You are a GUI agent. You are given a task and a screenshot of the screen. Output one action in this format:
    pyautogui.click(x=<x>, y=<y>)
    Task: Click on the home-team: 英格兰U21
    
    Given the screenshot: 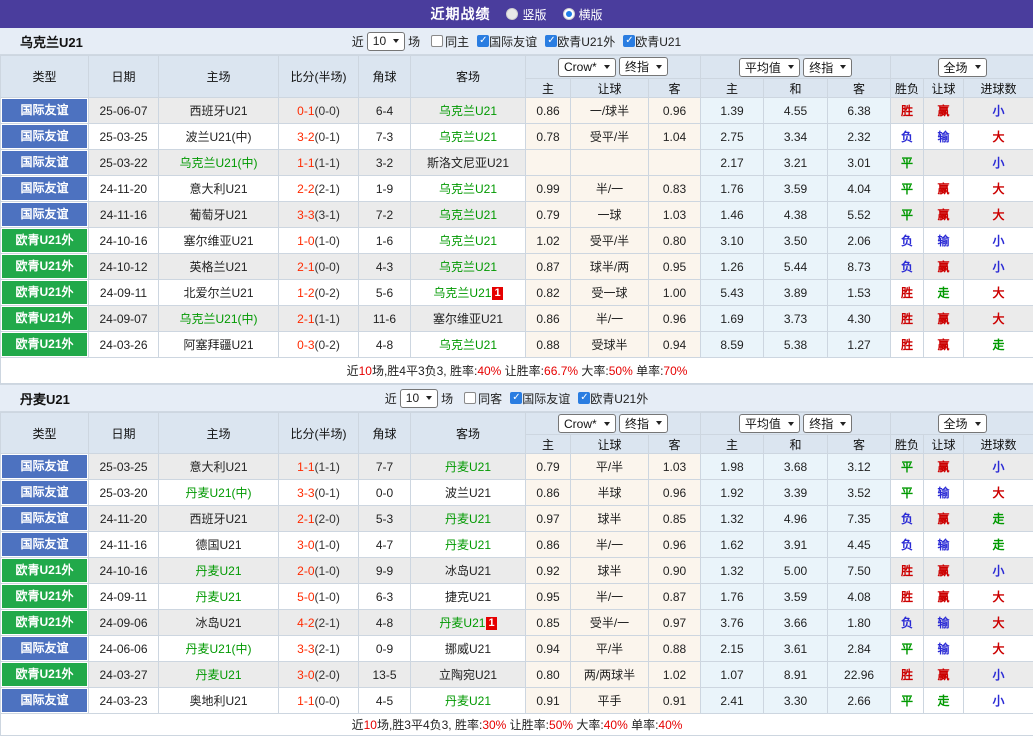 What is the action you would take?
    pyautogui.click(x=218, y=267)
    